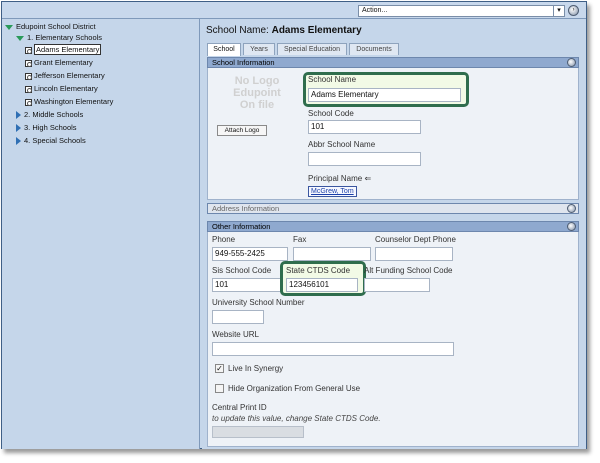 This screenshot has width=600, height=463. What do you see at coordinates (68, 49) in the screenshot?
I see `tree-item-label: Adams Elementary` at bounding box center [68, 49].